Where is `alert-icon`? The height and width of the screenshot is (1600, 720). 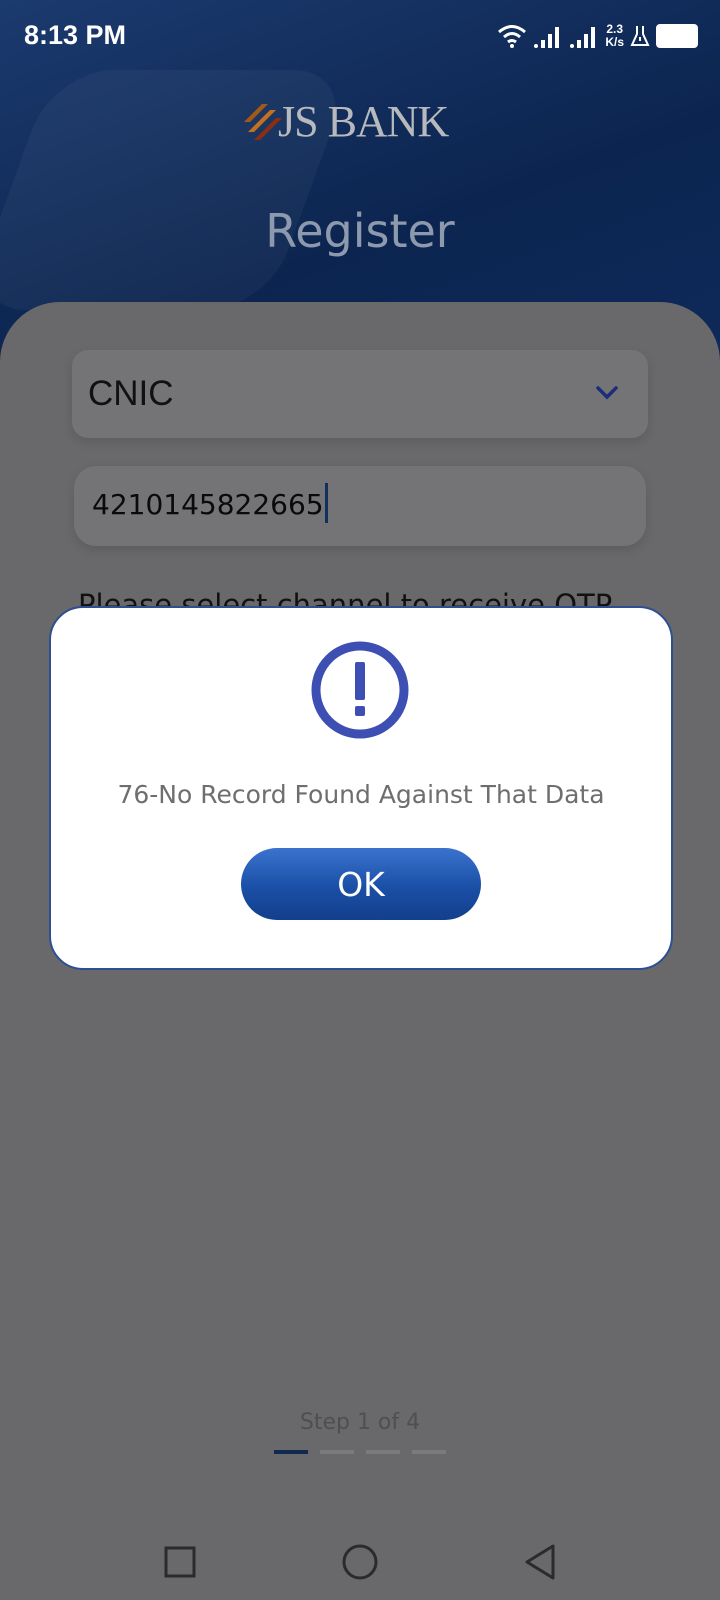 alert-icon is located at coordinates (360, 690).